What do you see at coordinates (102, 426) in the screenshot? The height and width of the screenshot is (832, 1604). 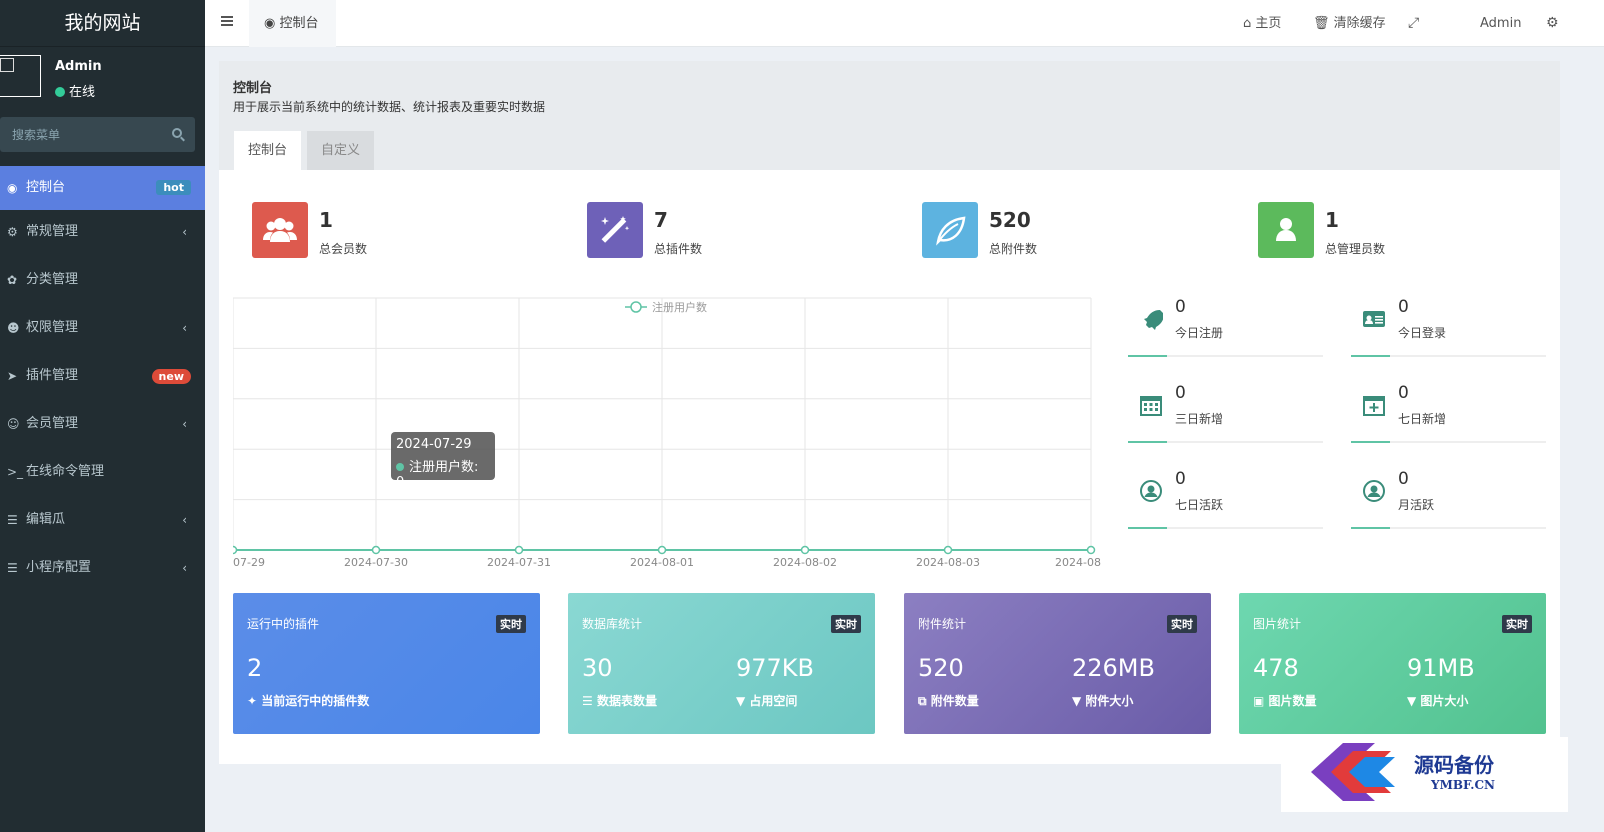 I see `sidebar-item-user: ☺ 会员管理 ‹` at bounding box center [102, 426].